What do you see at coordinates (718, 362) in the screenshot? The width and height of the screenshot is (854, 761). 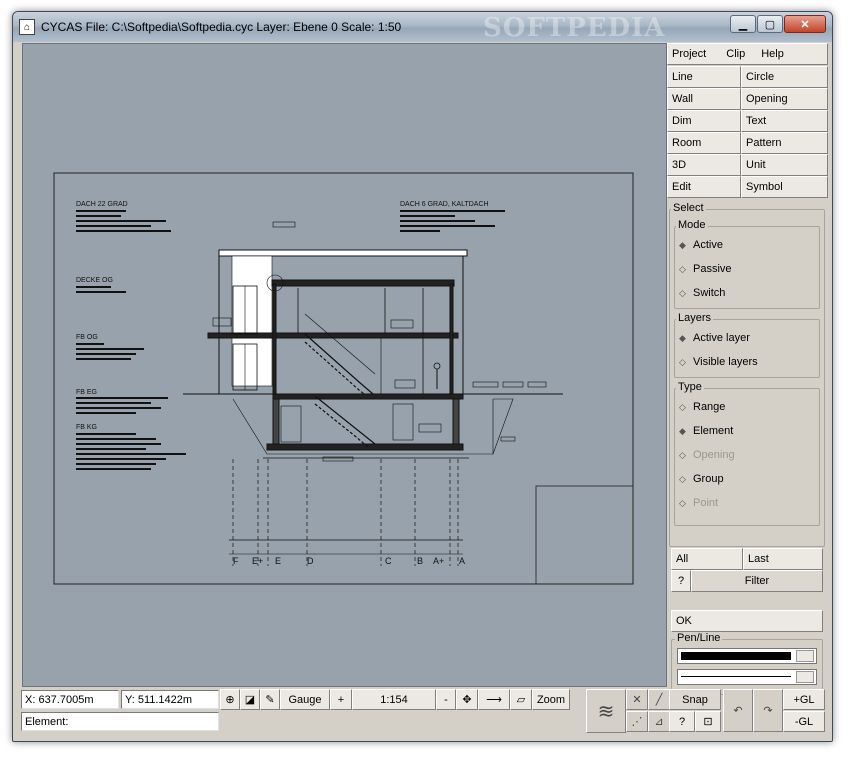 I see `layers-visible-option: ◇ Visible layers` at bounding box center [718, 362].